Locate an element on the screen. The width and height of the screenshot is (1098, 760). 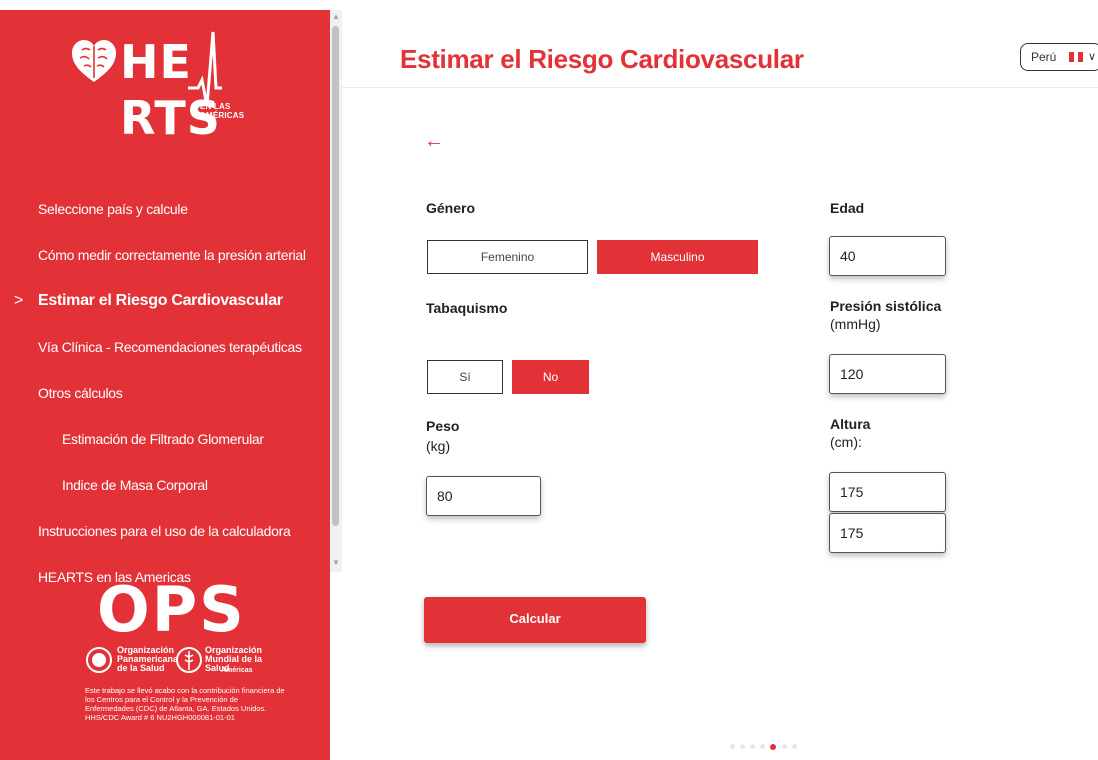
presion-sistolica-label: Presión sistólica is located at coordinates (886, 306).